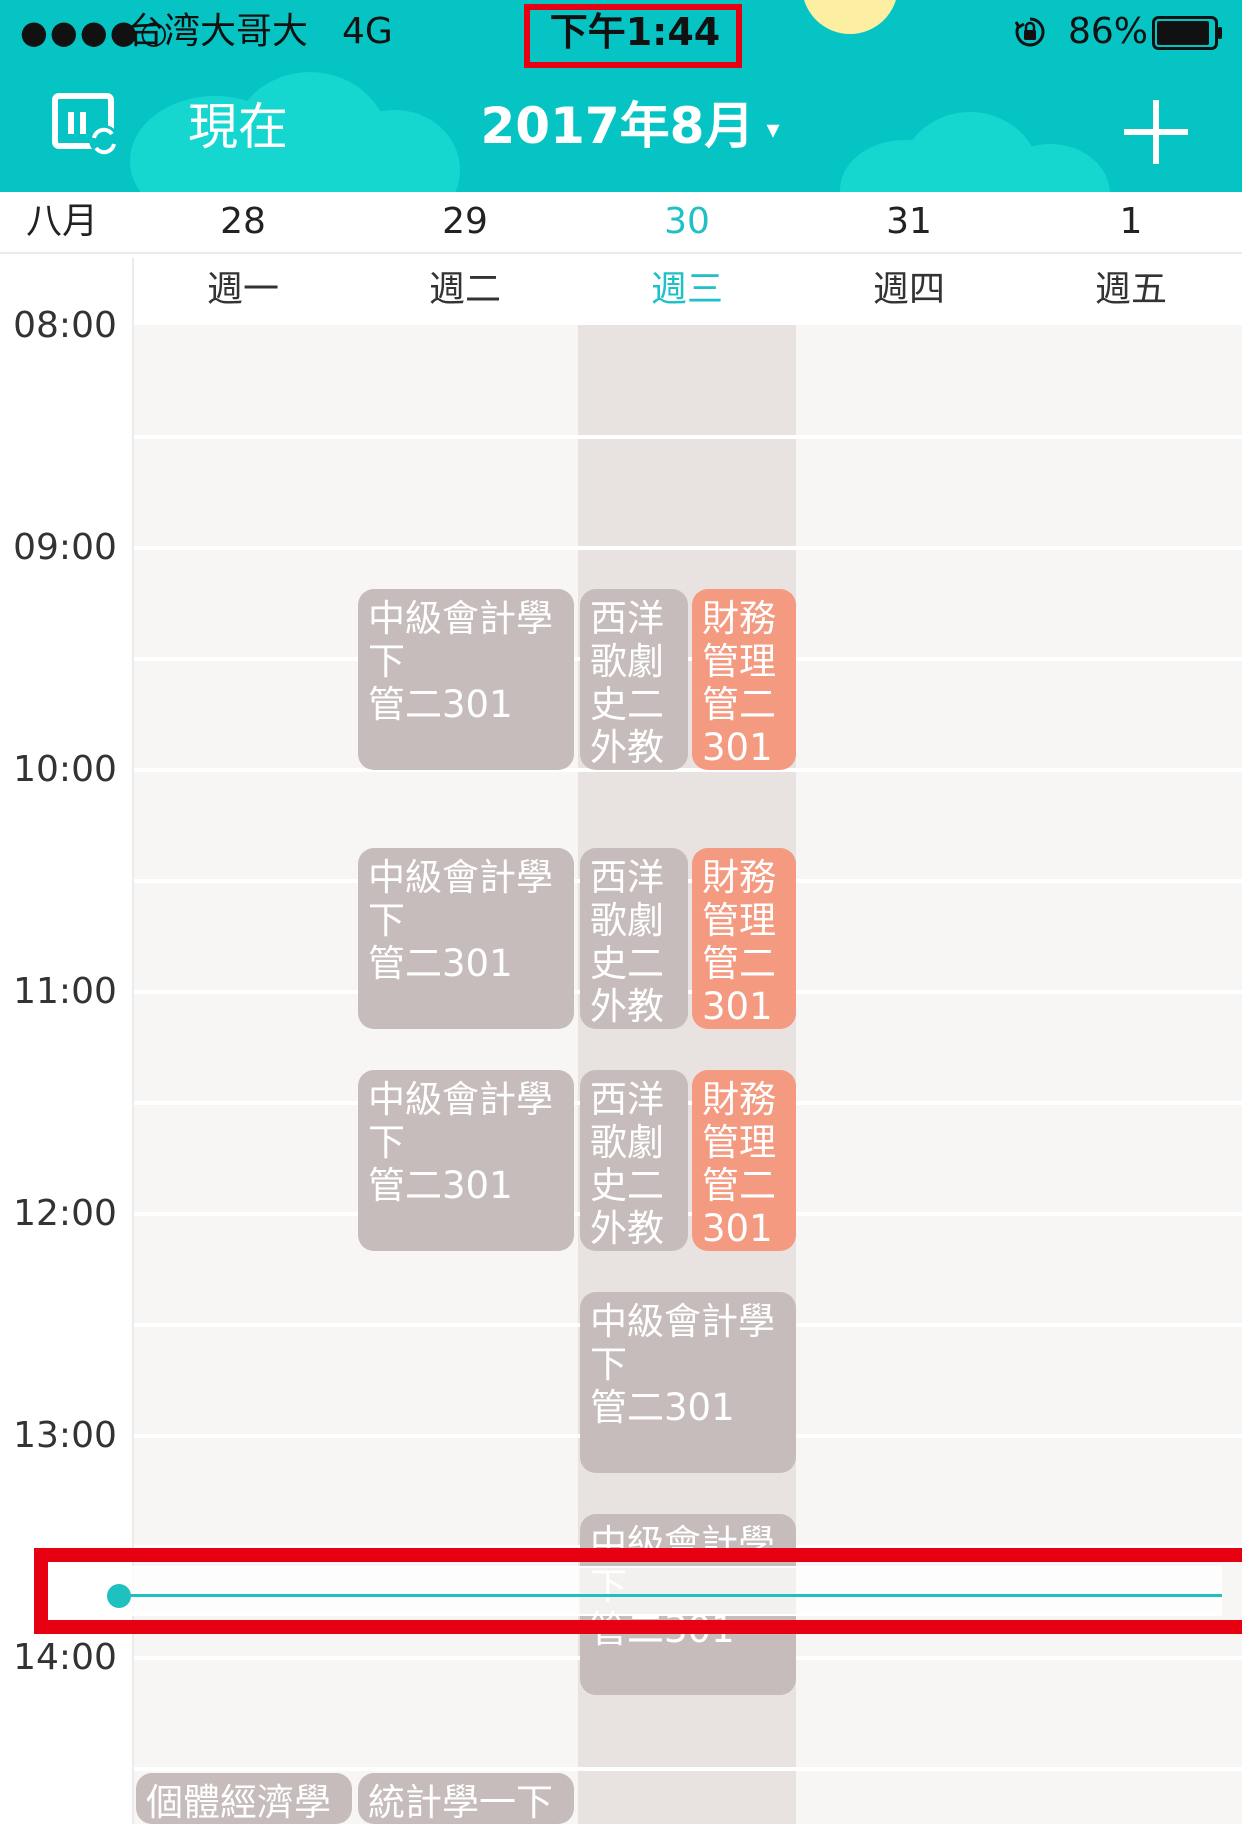  Describe the element at coordinates (62, 221) in the screenshot. I see `month-label: 八月` at that location.